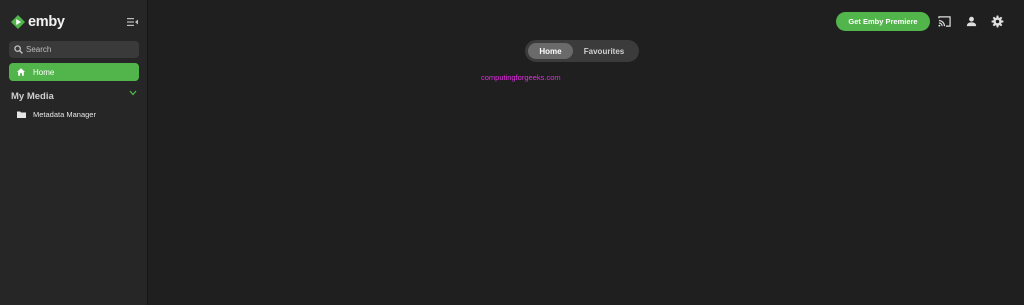 This screenshot has width=1024, height=305. I want to click on sidebar-item-metadata-manager: Metadata Manager, so click(56, 114).